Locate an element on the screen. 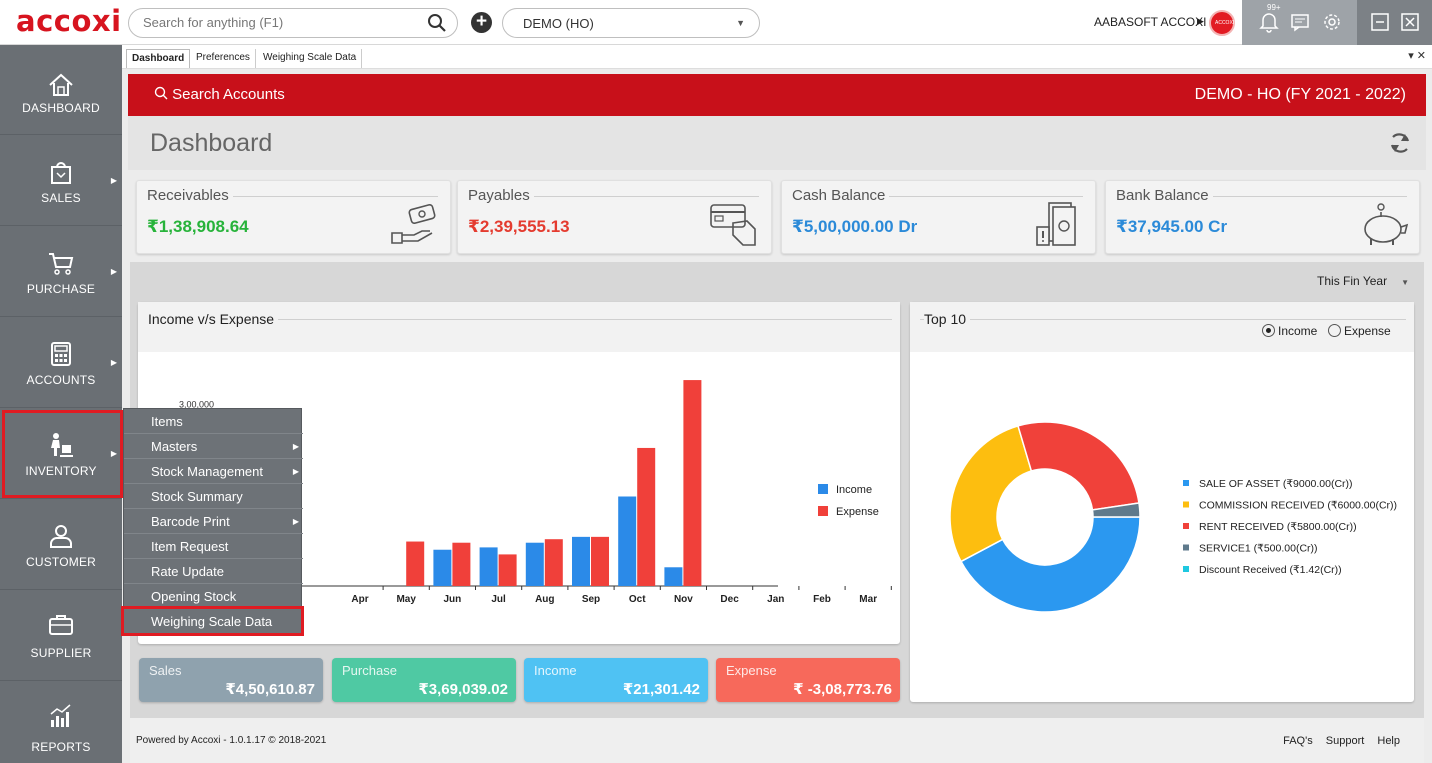  sidebar-item-reports: REPORTS is located at coordinates (61, 722).